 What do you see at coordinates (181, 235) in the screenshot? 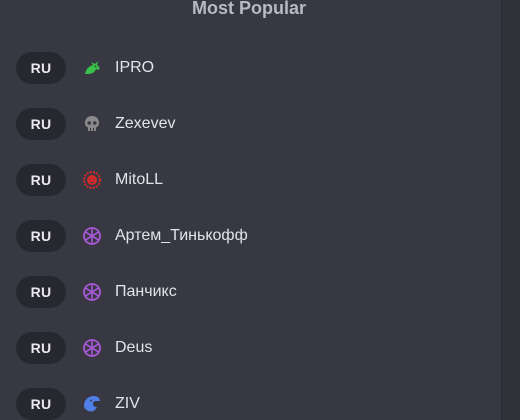
I see `player-name: Артем_Тинькофф` at bounding box center [181, 235].